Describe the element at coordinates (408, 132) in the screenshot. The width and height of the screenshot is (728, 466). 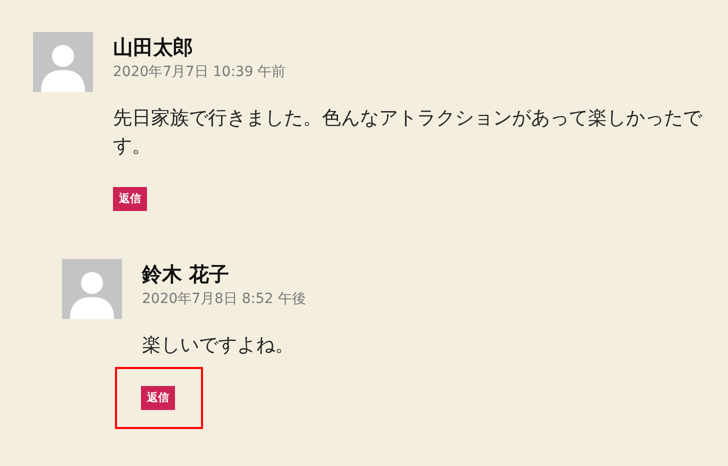
I see `comment-text: 先日家族で行きました。色んなアトラクションがあって楽しかったです。` at that location.